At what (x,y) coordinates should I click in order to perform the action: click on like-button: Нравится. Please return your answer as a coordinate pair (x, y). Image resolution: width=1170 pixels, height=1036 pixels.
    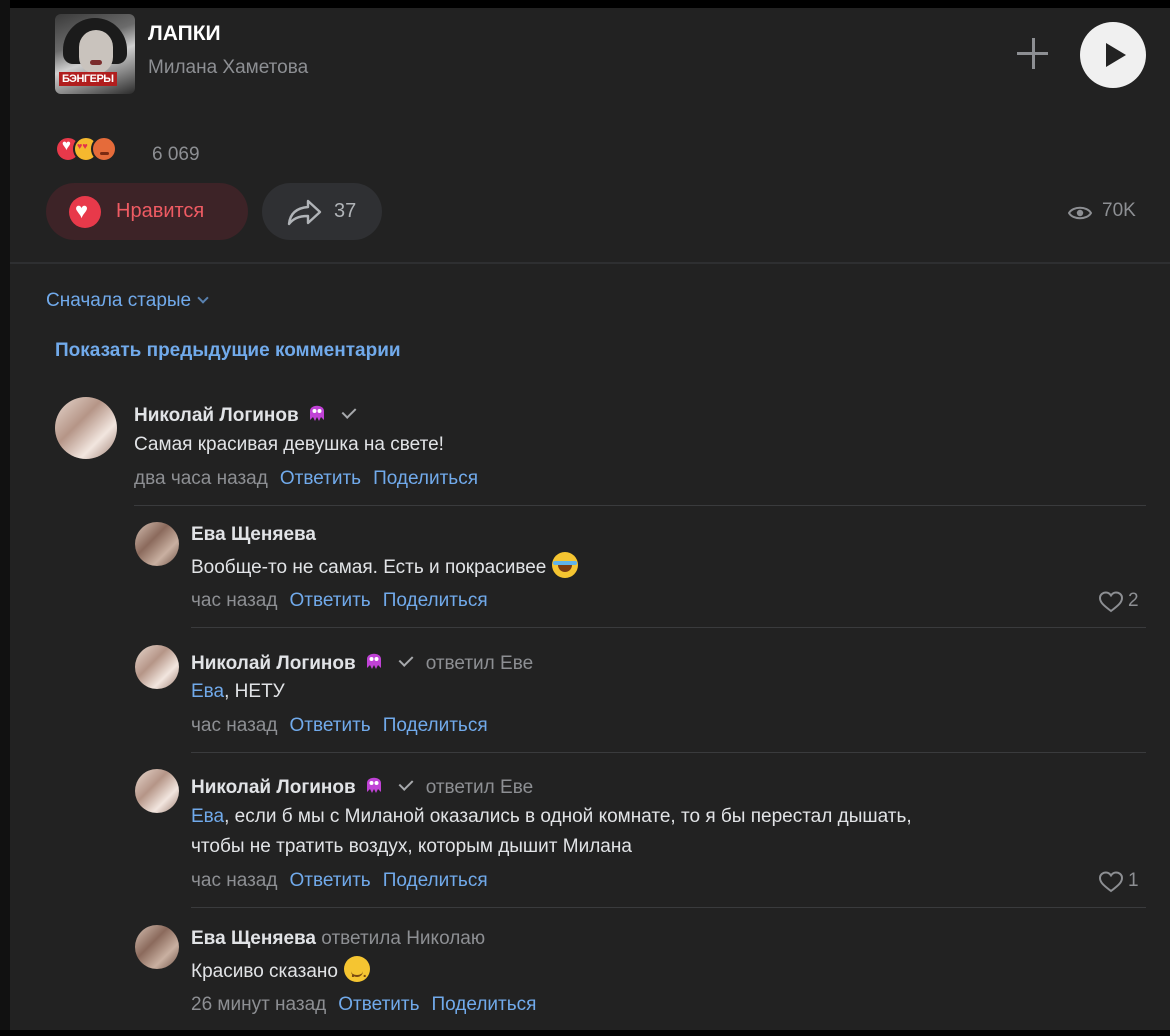
    Looking at the image, I should click on (147, 211).